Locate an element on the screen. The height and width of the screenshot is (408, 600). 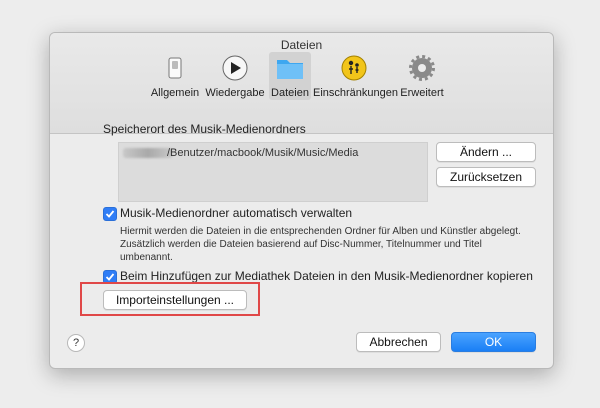
media-folder-path-box: /Benutzer/macbook/Musik/Music/Media is located at coordinates (273, 172).